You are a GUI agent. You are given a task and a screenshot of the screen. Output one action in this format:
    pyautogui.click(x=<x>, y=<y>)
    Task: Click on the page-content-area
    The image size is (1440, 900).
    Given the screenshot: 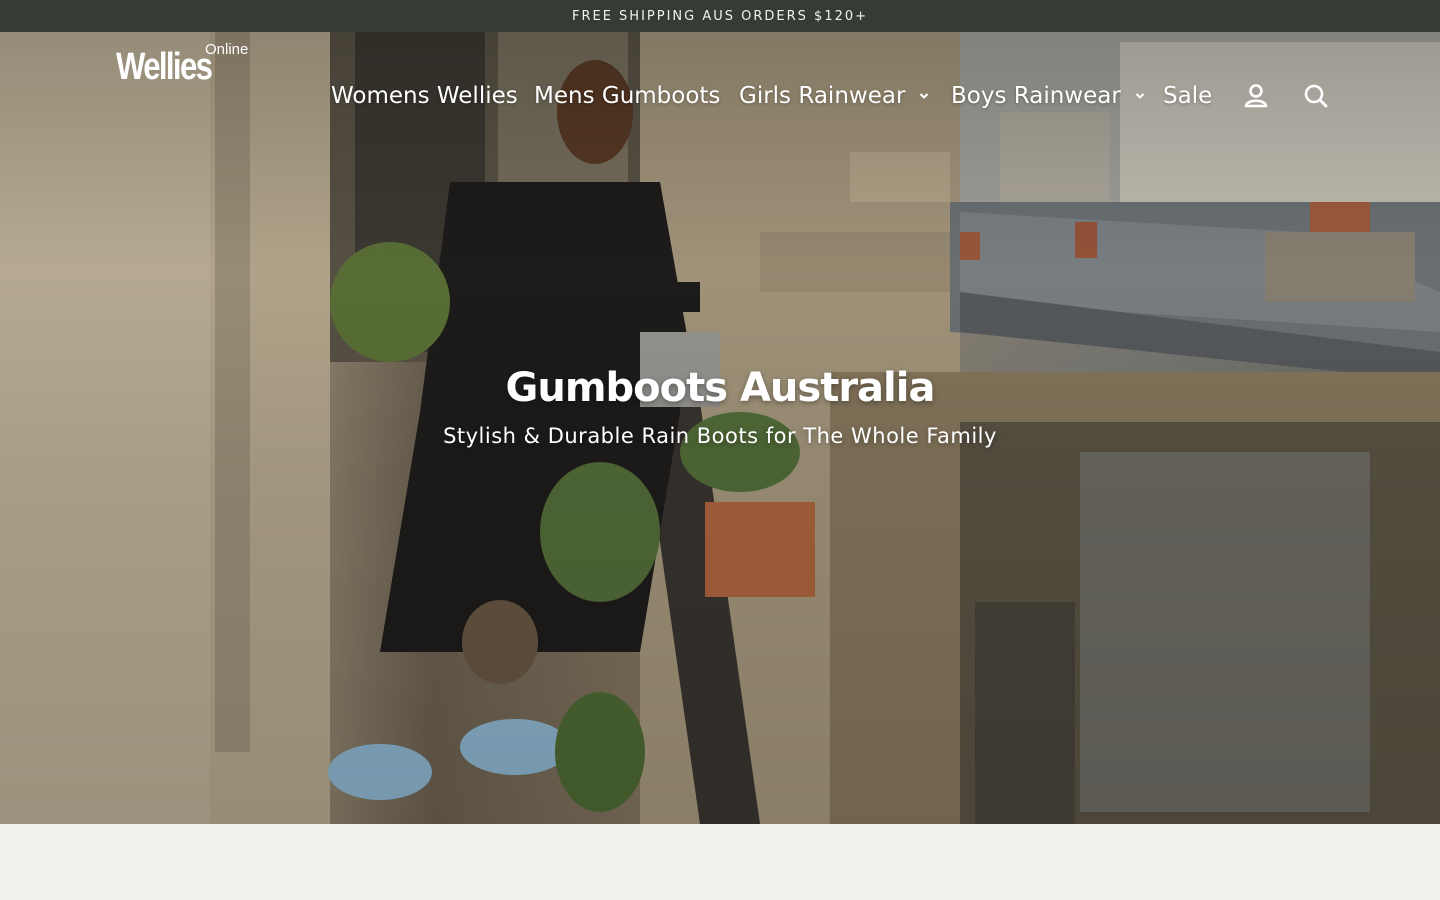 What is the action you would take?
    pyautogui.click(x=720, y=862)
    